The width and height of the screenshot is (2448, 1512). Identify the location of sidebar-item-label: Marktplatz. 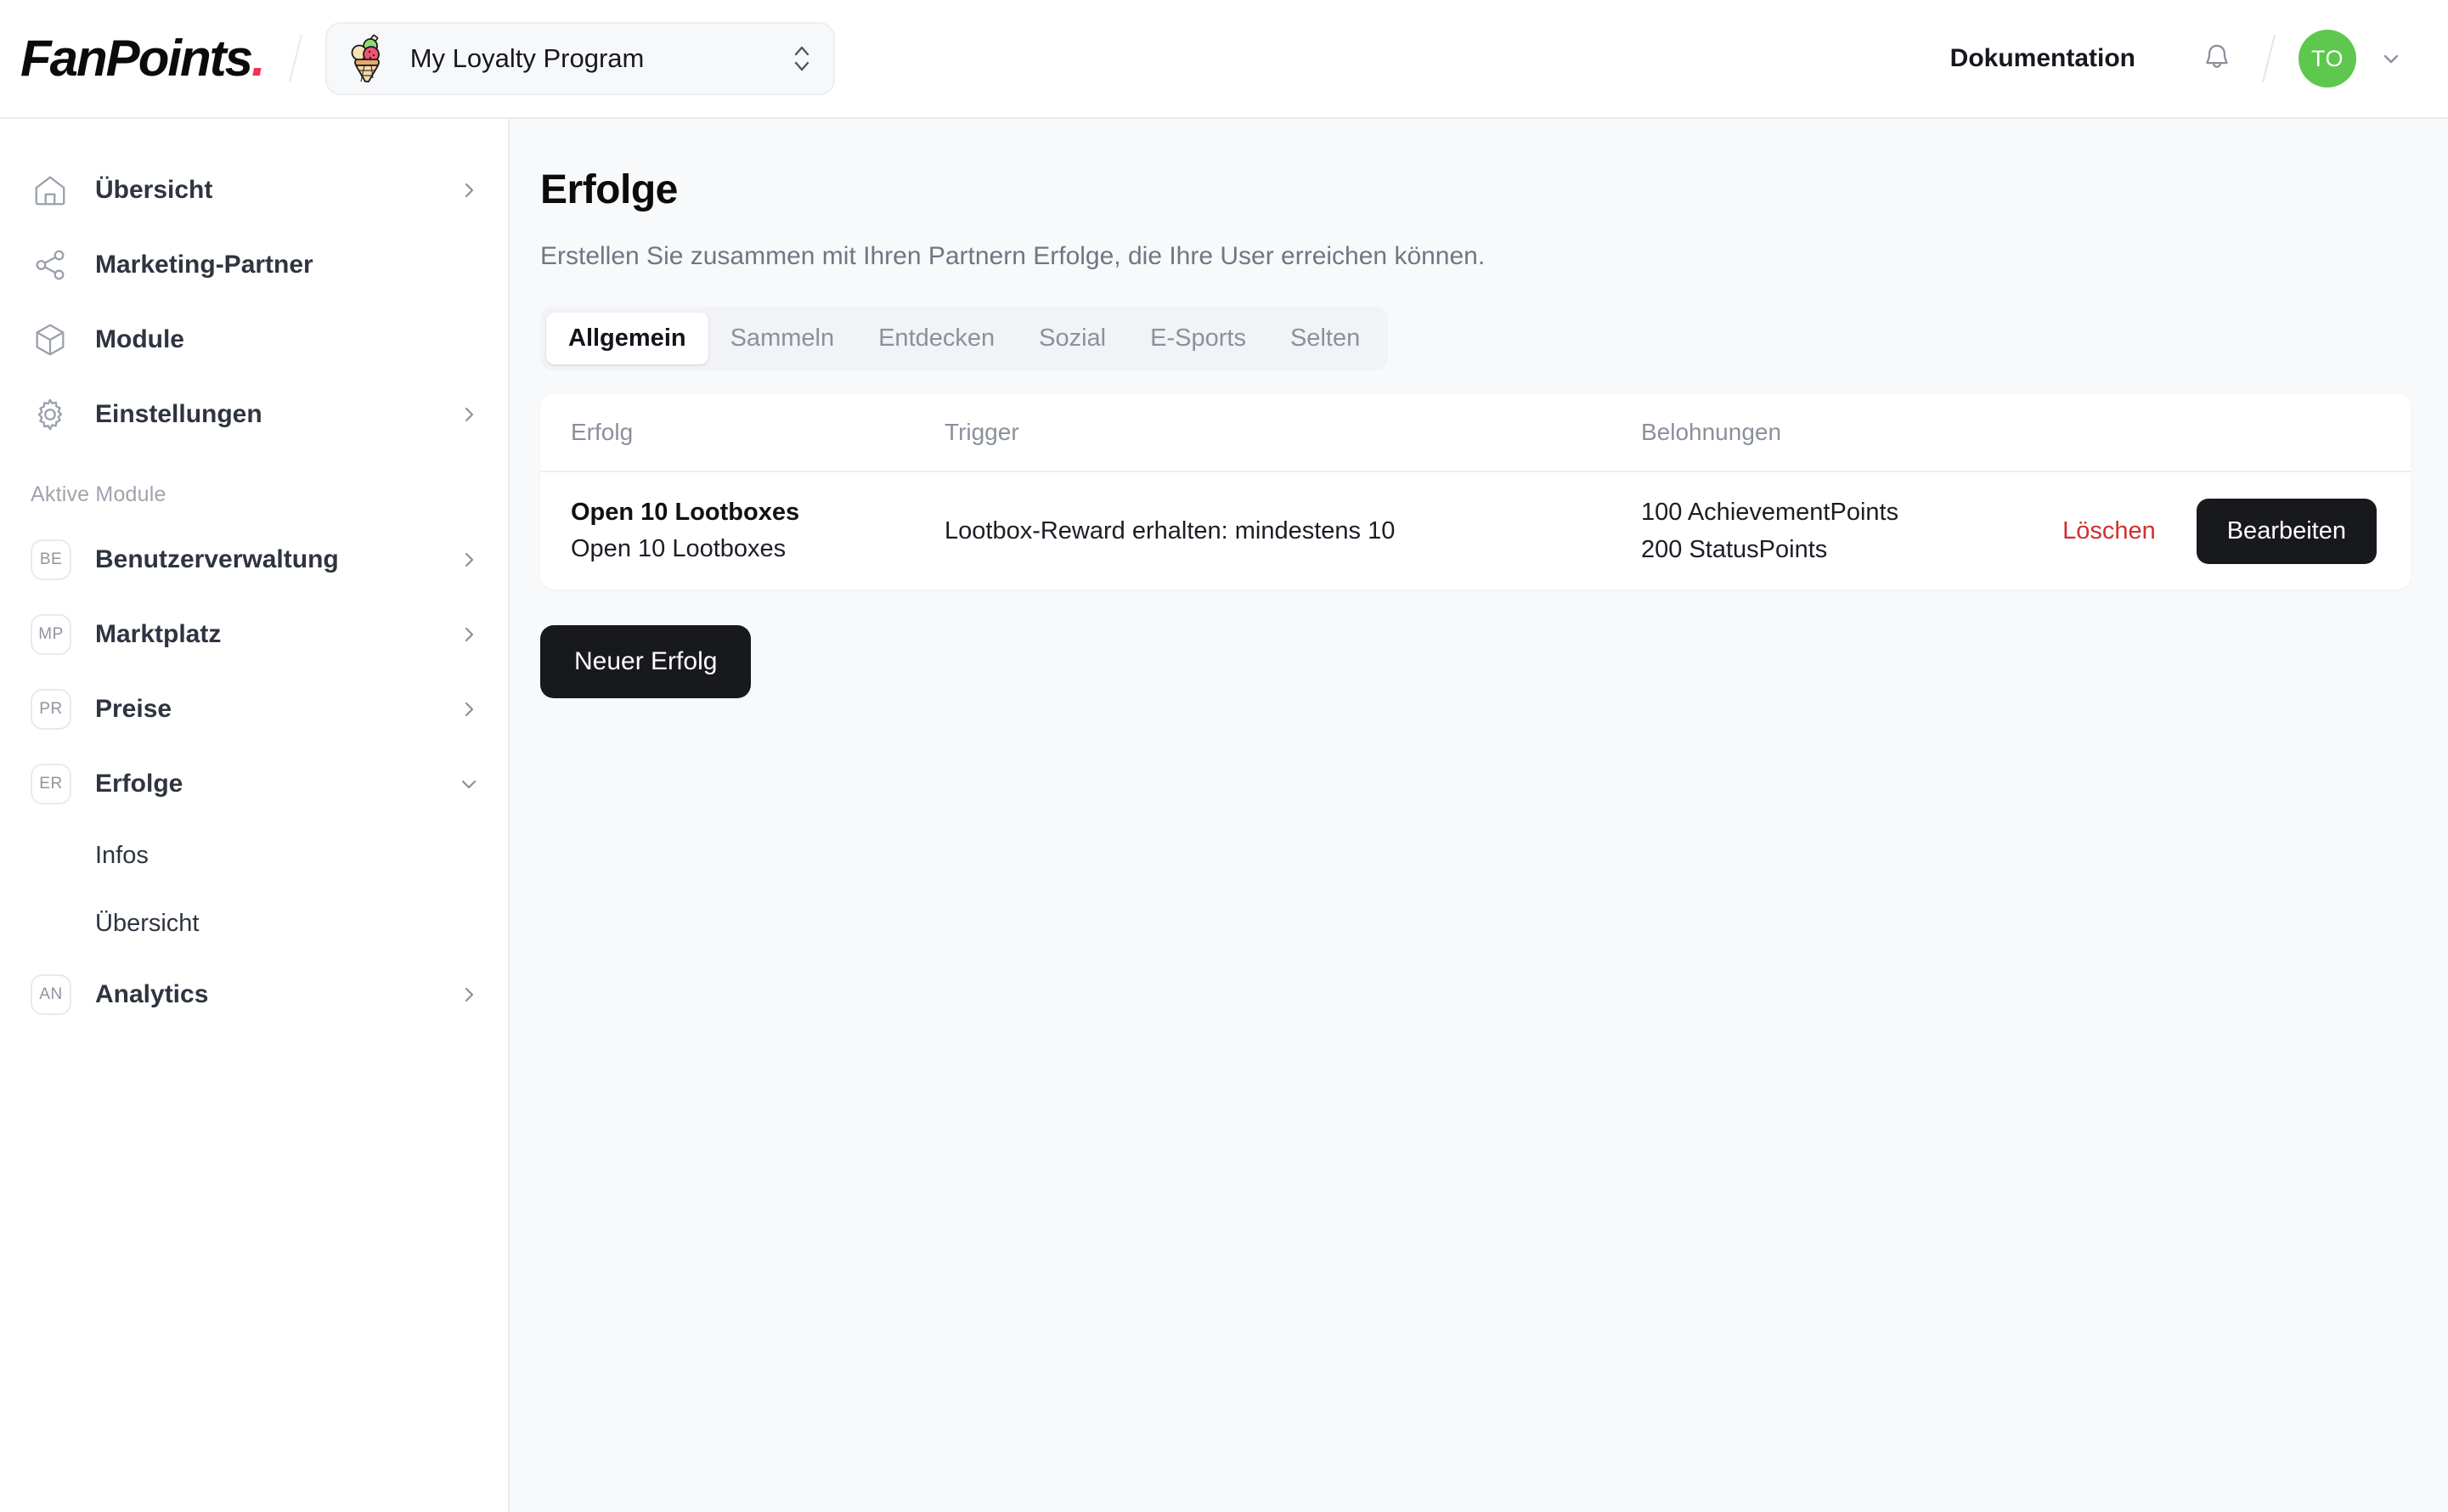
(158, 634).